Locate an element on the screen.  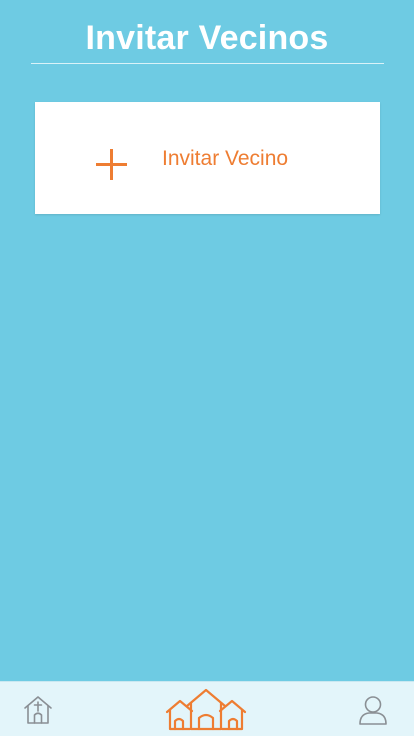
church-home-icon is located at coordinates (38, 710).